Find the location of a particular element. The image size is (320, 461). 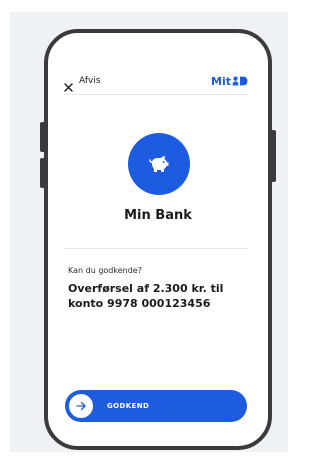

mitid-logo: Mit is located at coordinates (229, 81).